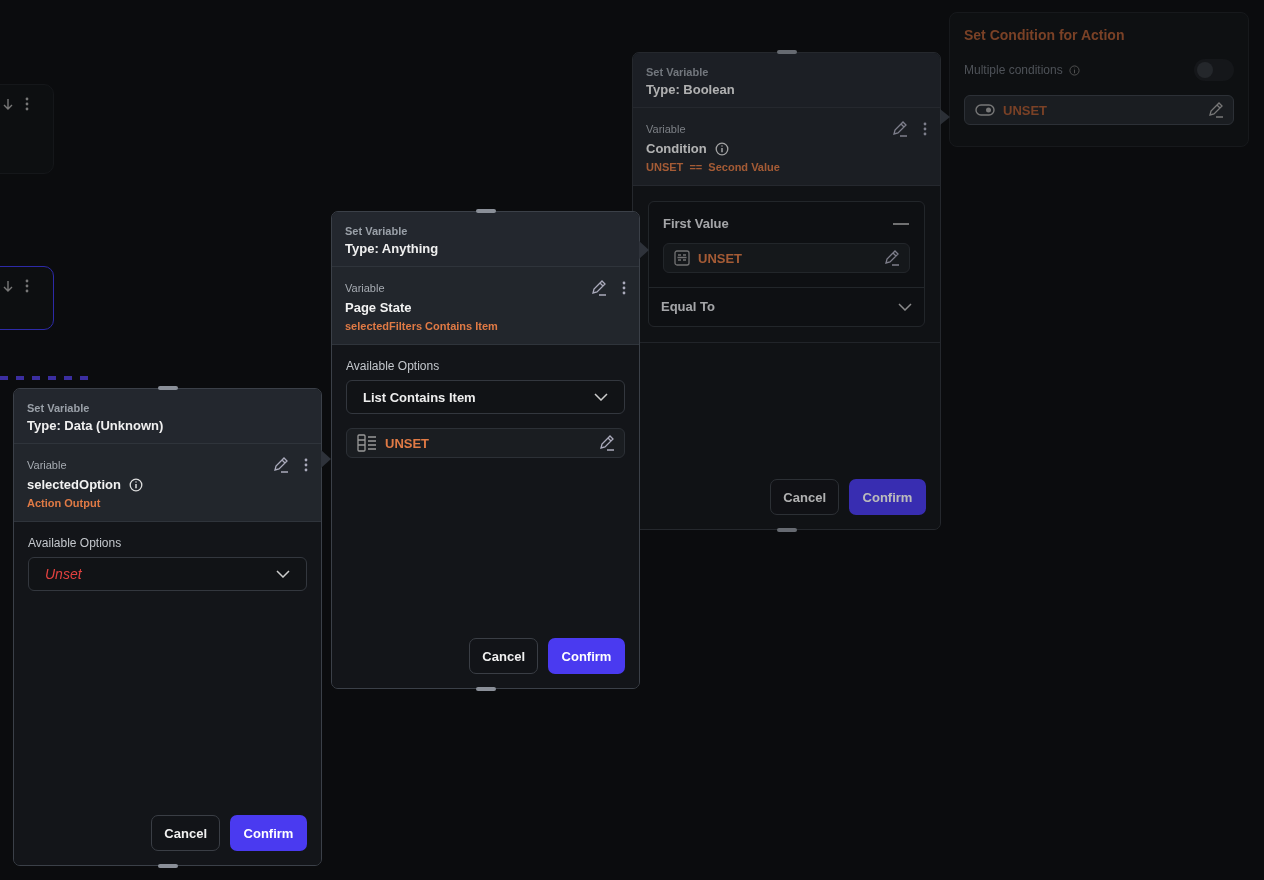 The image size is (1264, 880). What do you see at coordinates (64, 503) in the screenshot?
I see `variable-source: Action Output` at bounding box center [64, 503].